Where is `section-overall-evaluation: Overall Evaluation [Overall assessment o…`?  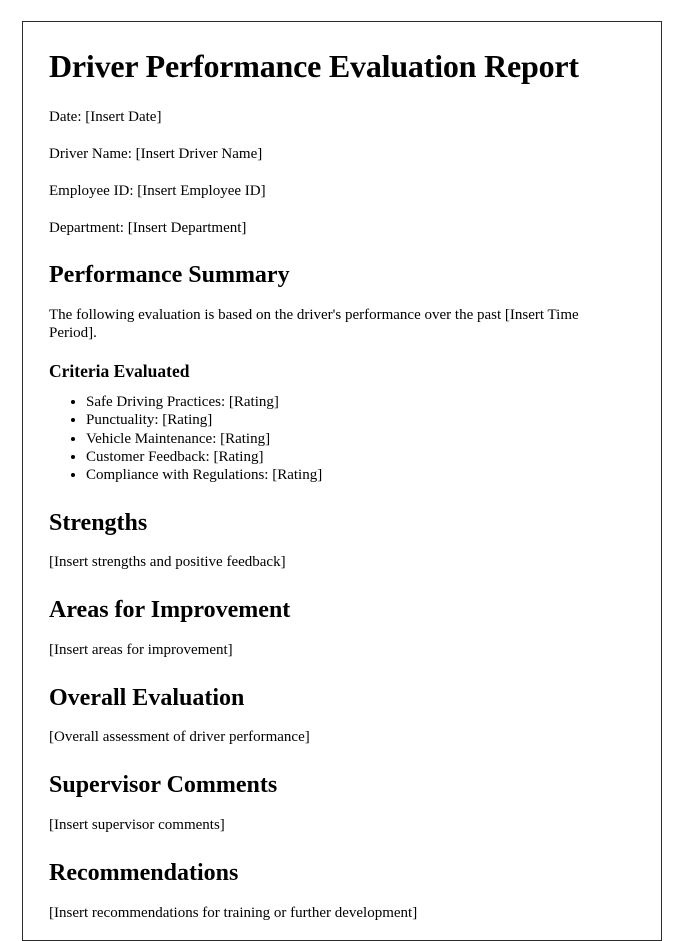 section-overall-evaluation: Overall Evaluation [Overall assessment o… is located at coordinates (342, 716).